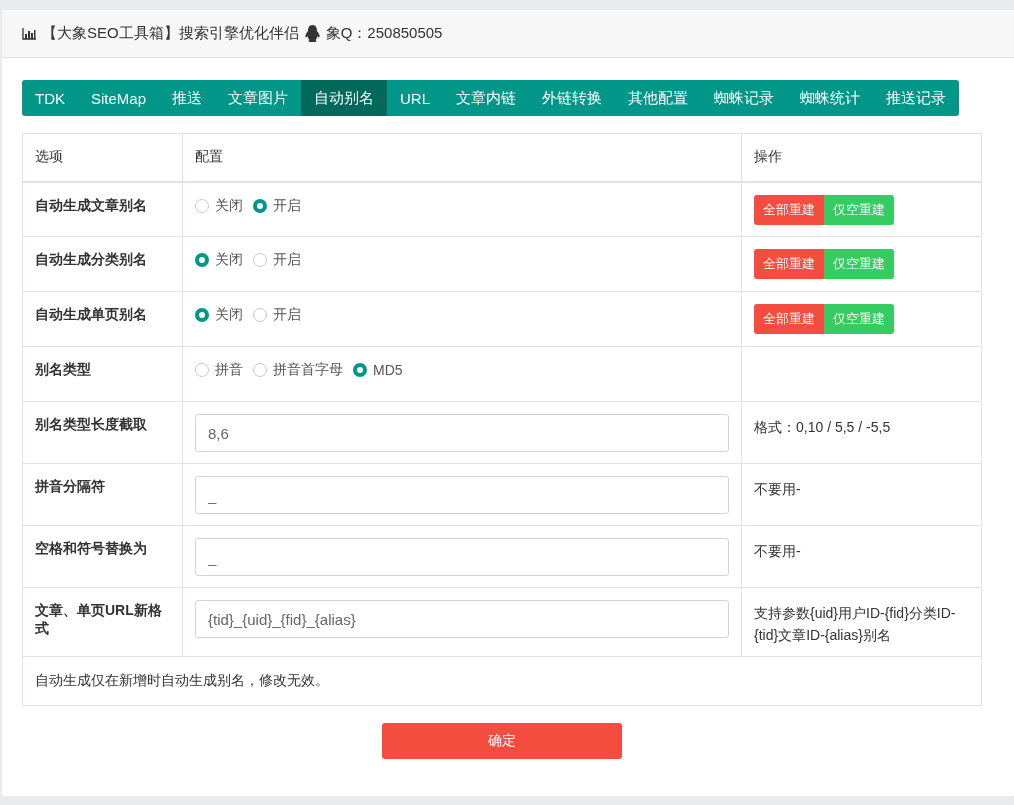 This screenshot has width=1014, height=805. What do you see at coordinates (462, 157) in the screenshot?
I see `column-header: 配置` at bounding box center [462, 157].